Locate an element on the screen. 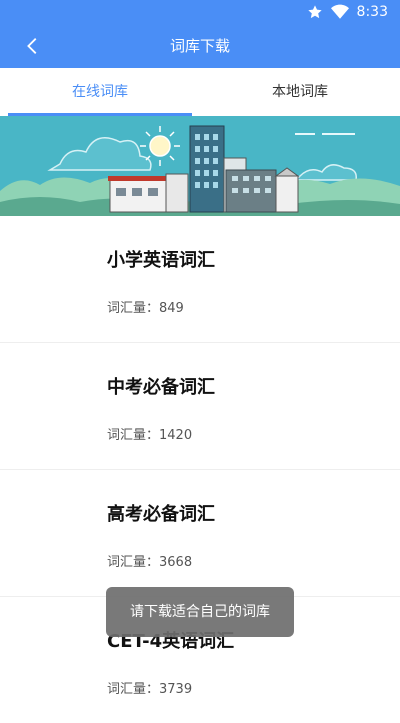  list-item-count: 词汇量：849 is located at coordinates (145, 308).